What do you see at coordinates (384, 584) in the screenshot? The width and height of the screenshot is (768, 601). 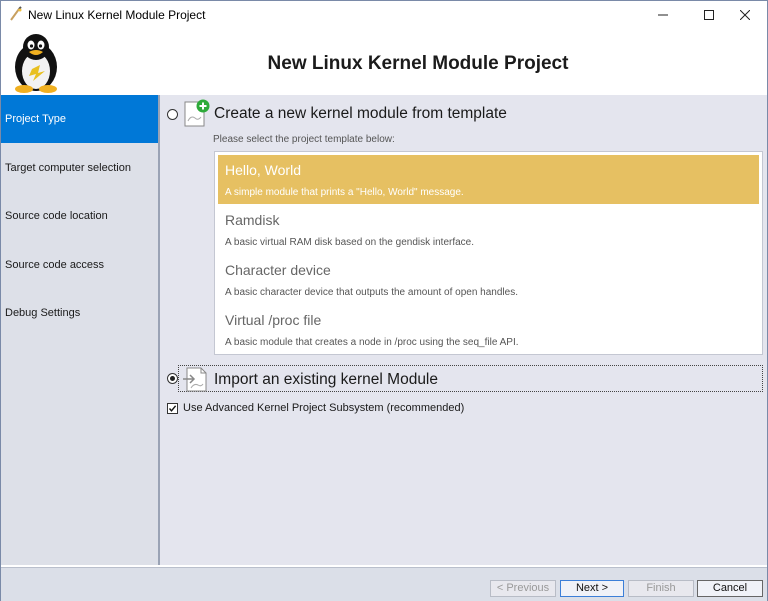 I see `wizard-footer: < Previous Next > Finish Cancel` at bounding box center [384, 584].